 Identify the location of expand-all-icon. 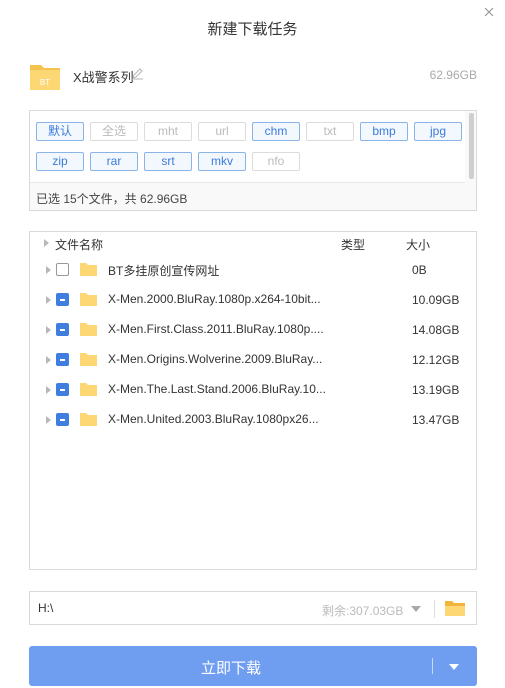
(46, 243).